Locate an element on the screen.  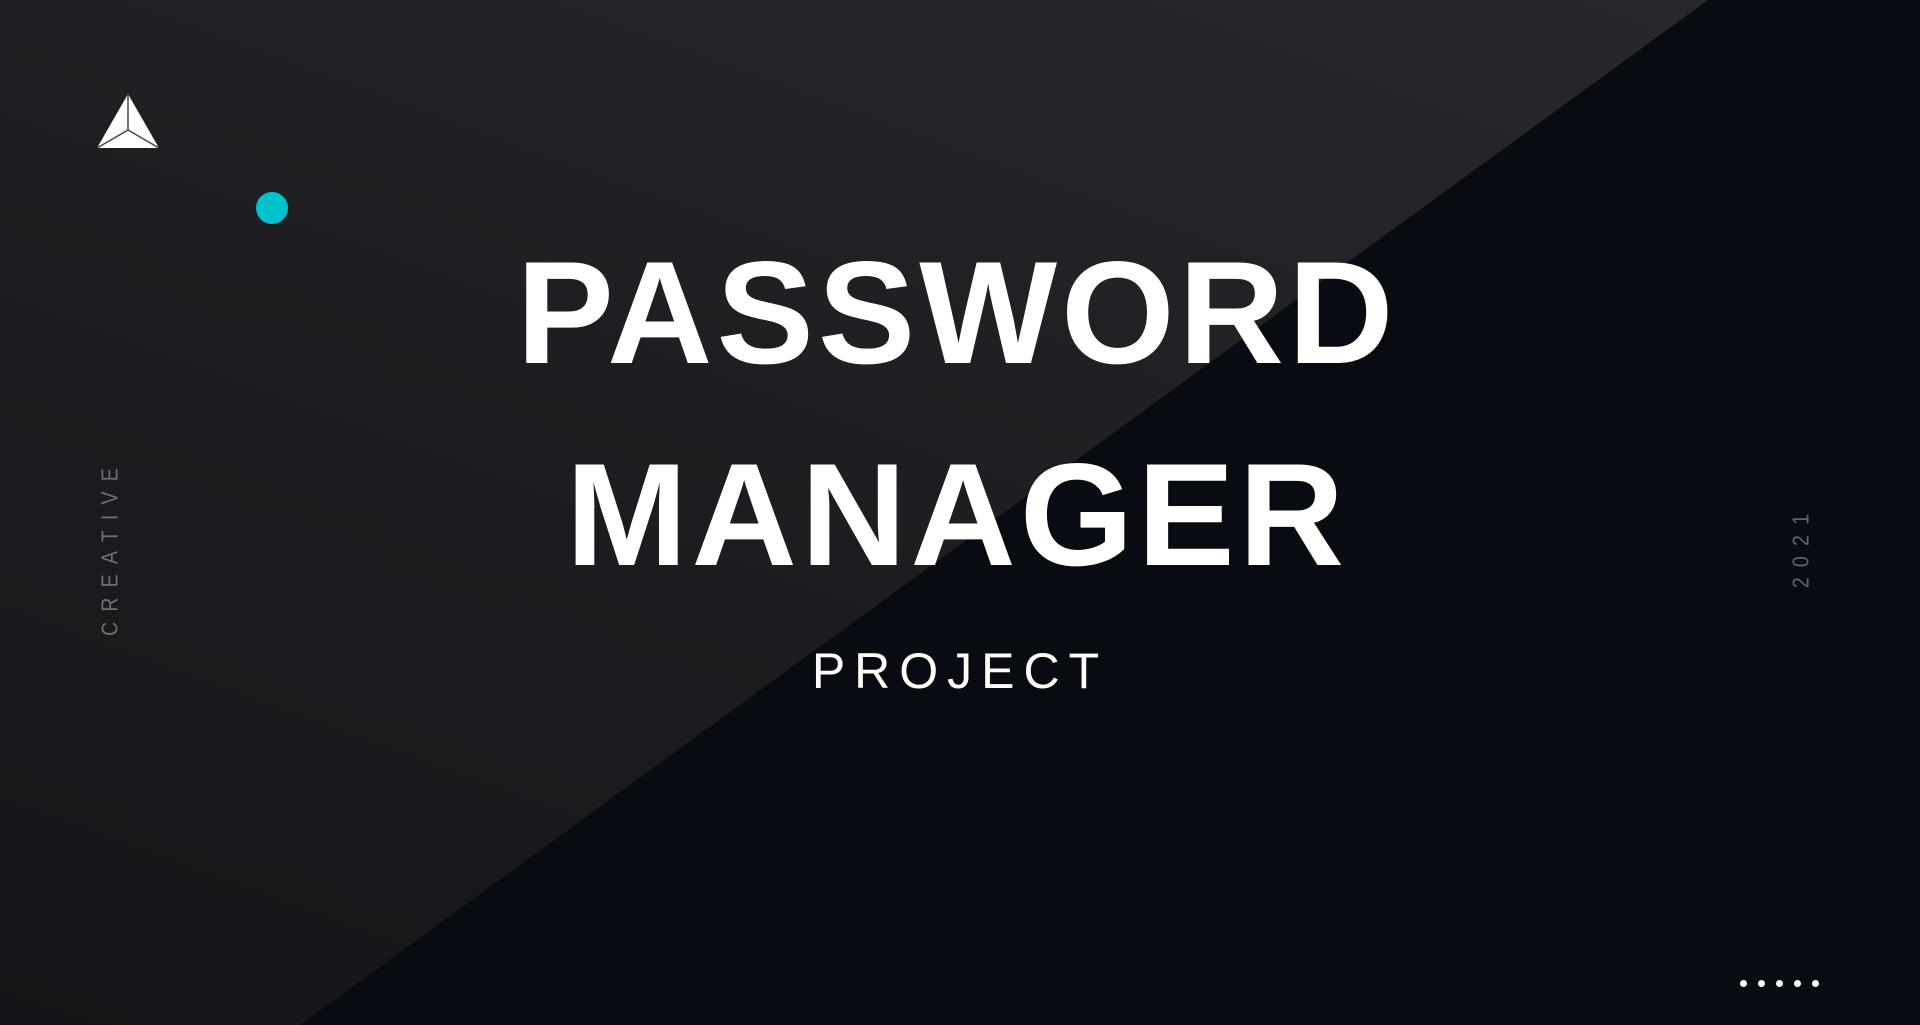
title-line-1: PASSWORD is located at coordinates (957, 312).